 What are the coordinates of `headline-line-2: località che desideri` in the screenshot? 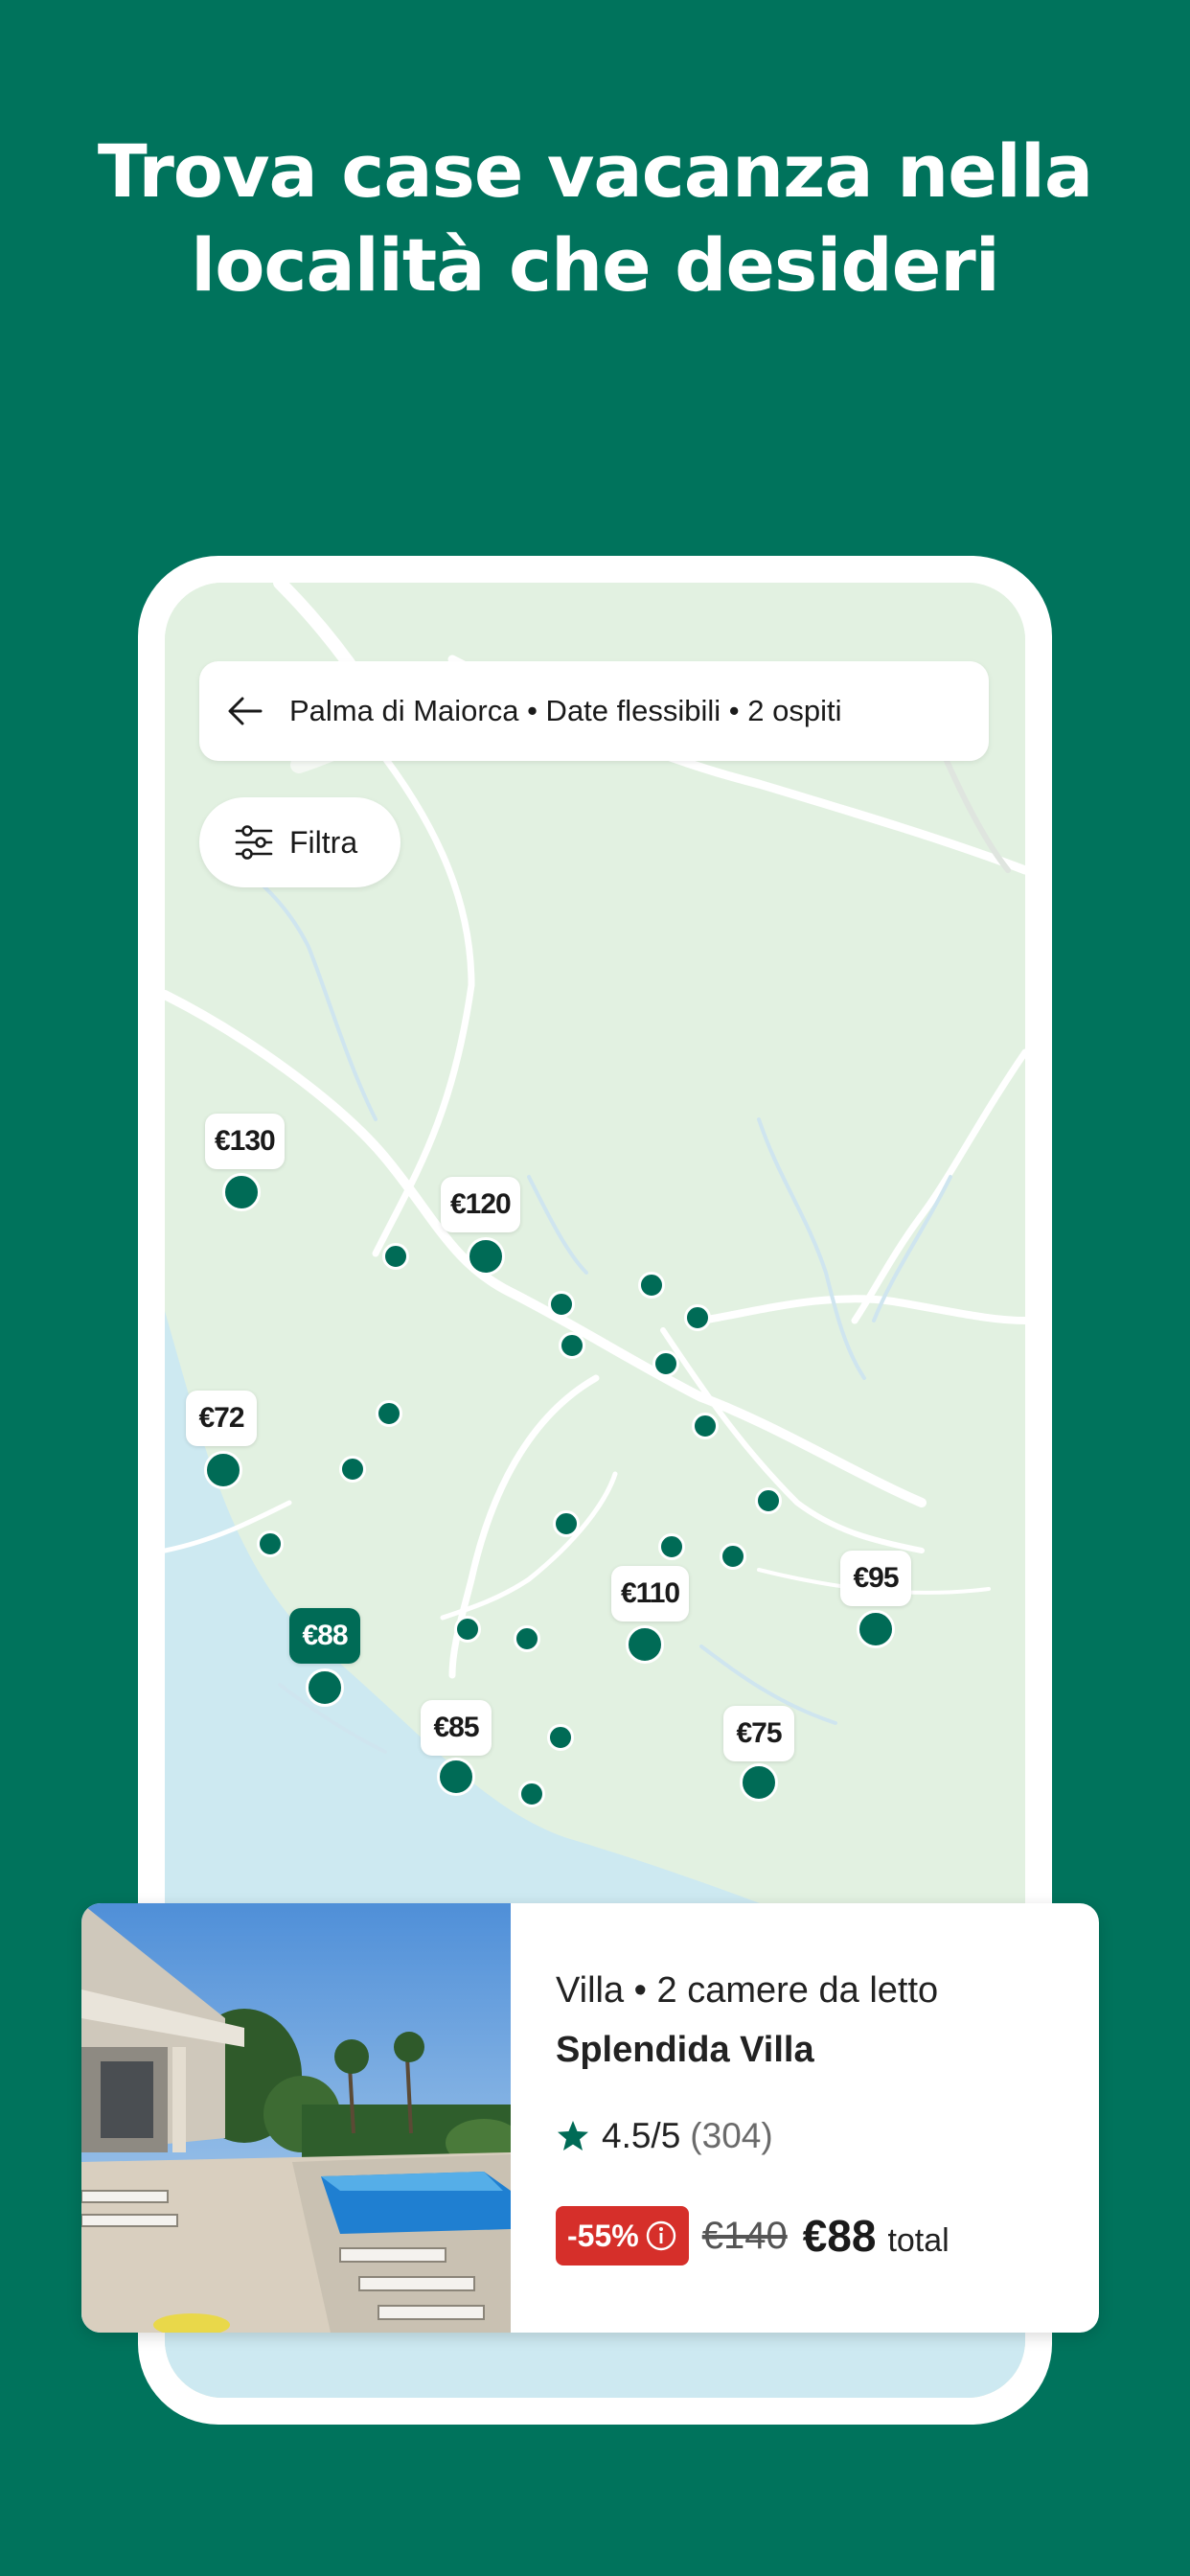 It's located at (595, 265).